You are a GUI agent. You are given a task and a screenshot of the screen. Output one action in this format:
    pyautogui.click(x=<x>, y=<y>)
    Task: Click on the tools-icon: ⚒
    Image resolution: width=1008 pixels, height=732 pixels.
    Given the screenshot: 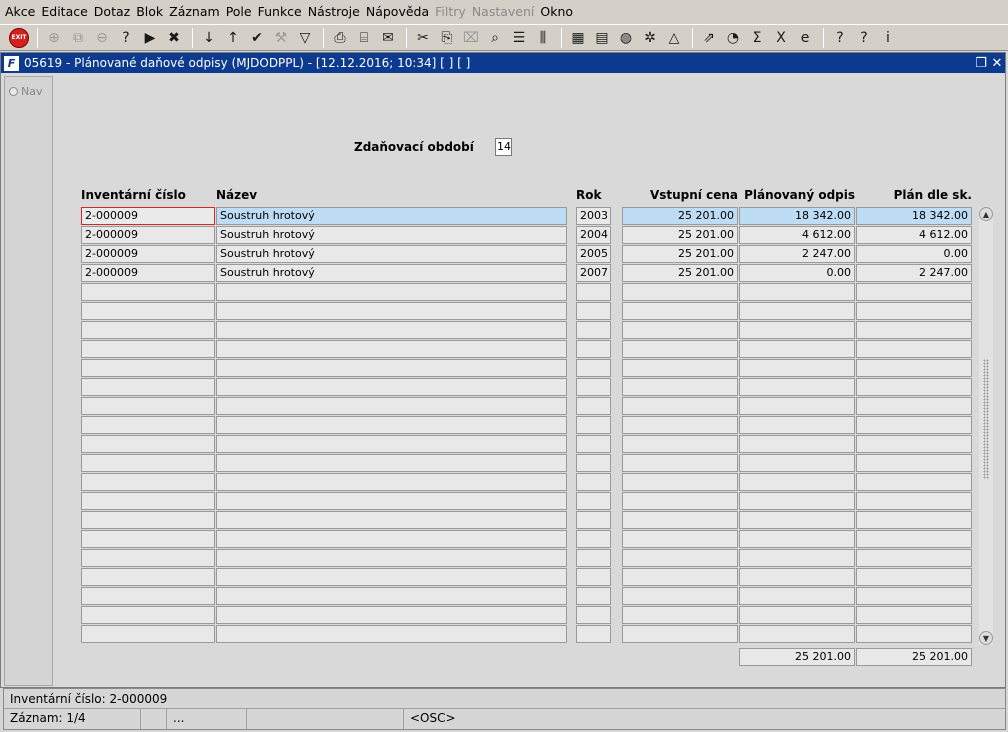 What is the action you would take?
    pyautogui.click(x=281, y=38)
    